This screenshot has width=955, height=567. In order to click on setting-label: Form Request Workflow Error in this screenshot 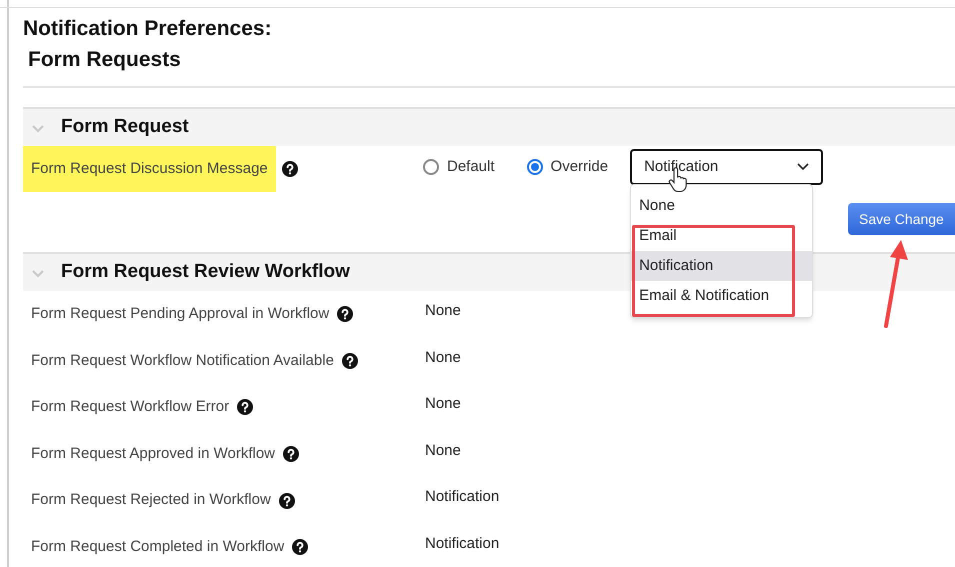, I will do `click(130, 407)`.